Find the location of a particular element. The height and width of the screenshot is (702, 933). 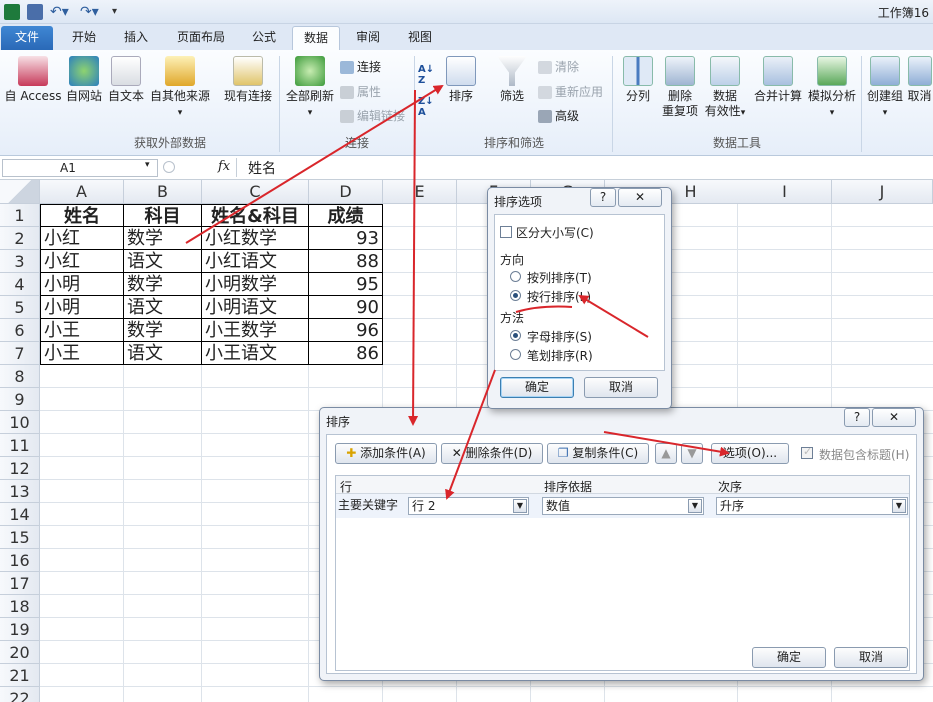

remove-duplicates-button: 删除 重复项 is located at coordinates (680, 87).